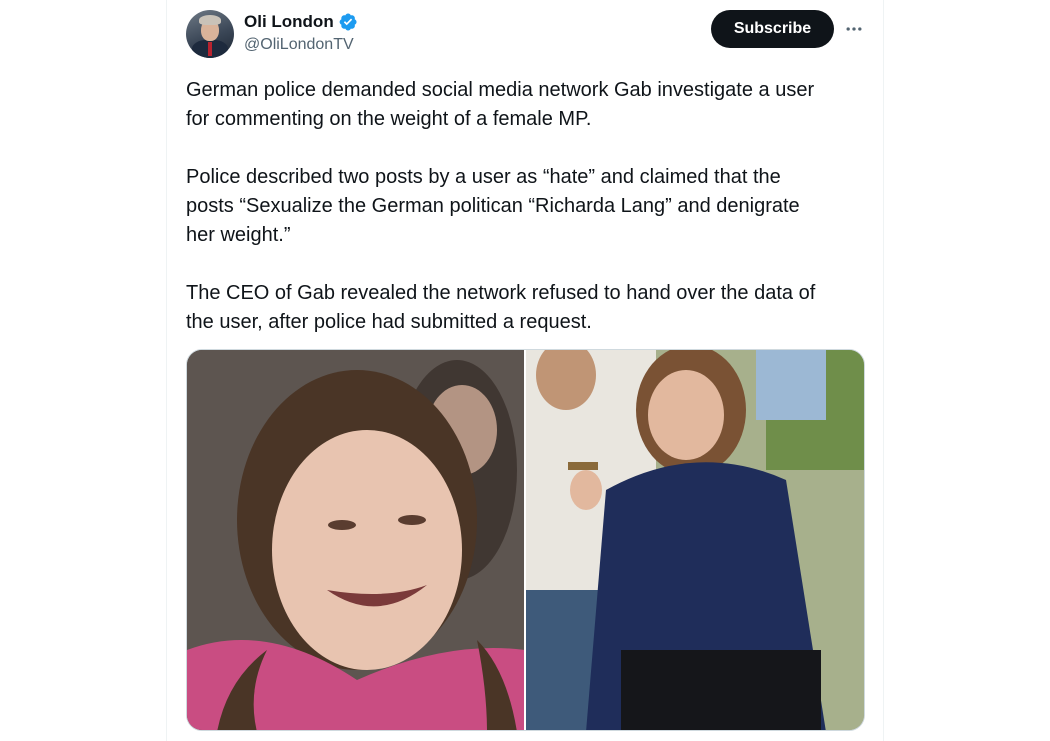  What do you see at coordinates (348, 22) in the screenshot?
I see `verified-badge-icon` at bounding box center [348, 22].